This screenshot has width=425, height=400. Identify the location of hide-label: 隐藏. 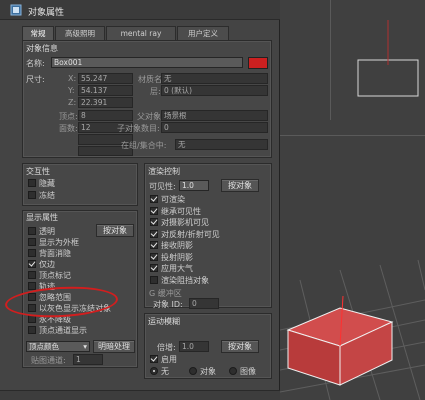
(47, 183).